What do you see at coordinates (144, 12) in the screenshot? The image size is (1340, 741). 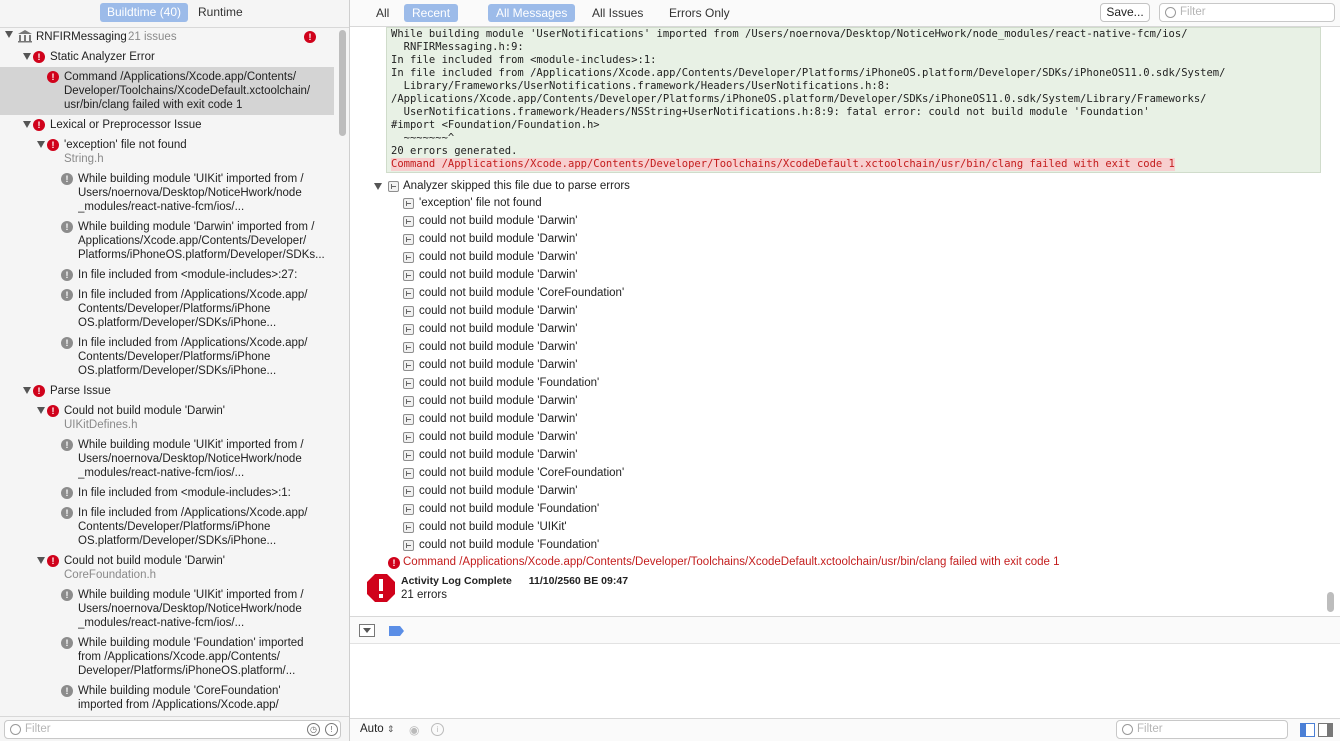 I see `tab-buildtime: Buildtime (40)` at bounding box center [144, 12].